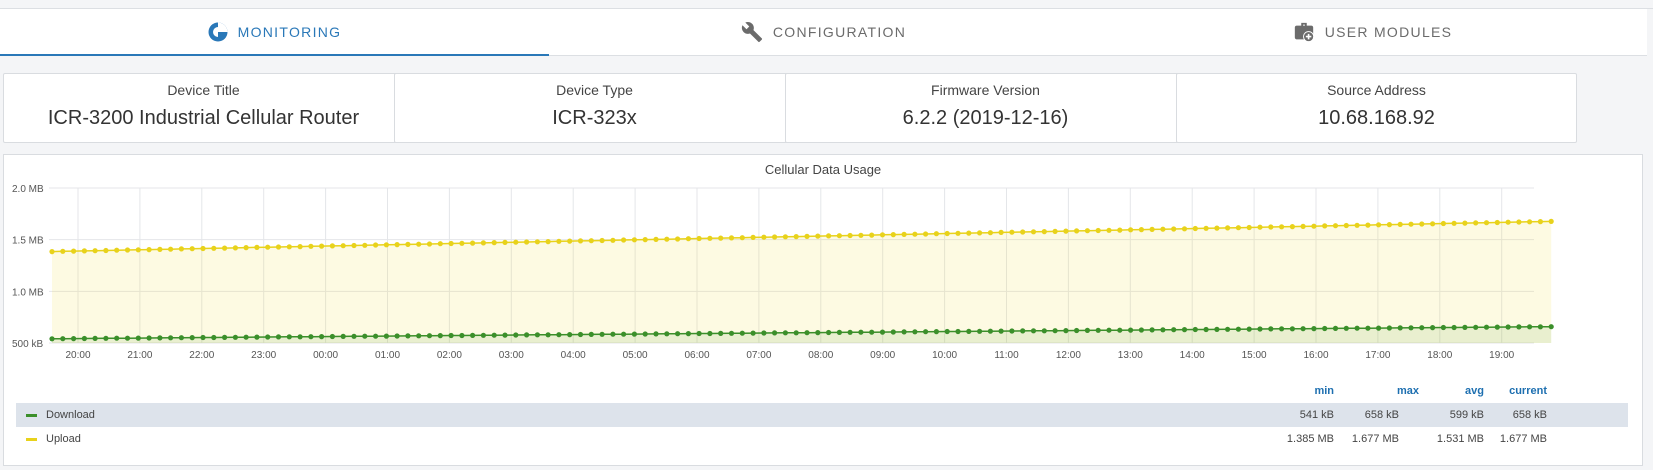  I want to click on x-tick-label: 10:00, so click(944, 355).